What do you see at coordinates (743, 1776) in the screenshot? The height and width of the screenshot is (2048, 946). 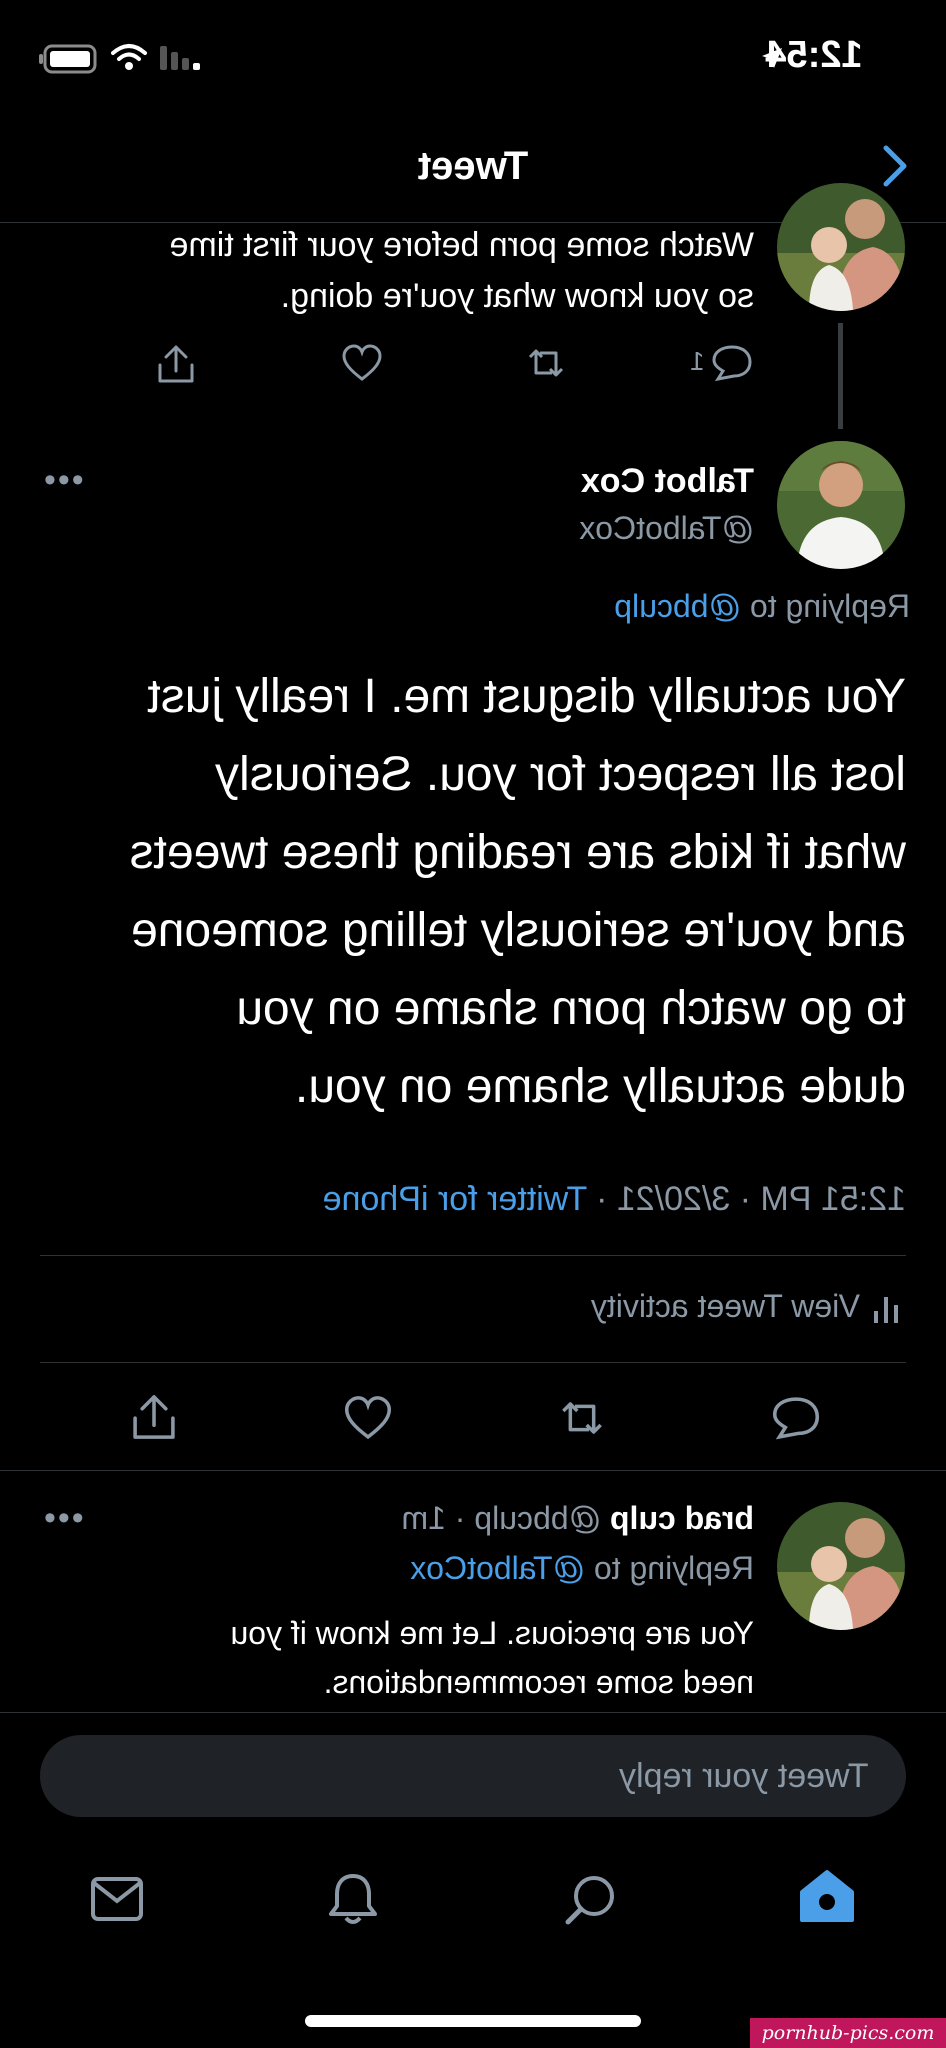 I see `reply-placeholder: Tweet your reply` at bounding box center [743, 1776].